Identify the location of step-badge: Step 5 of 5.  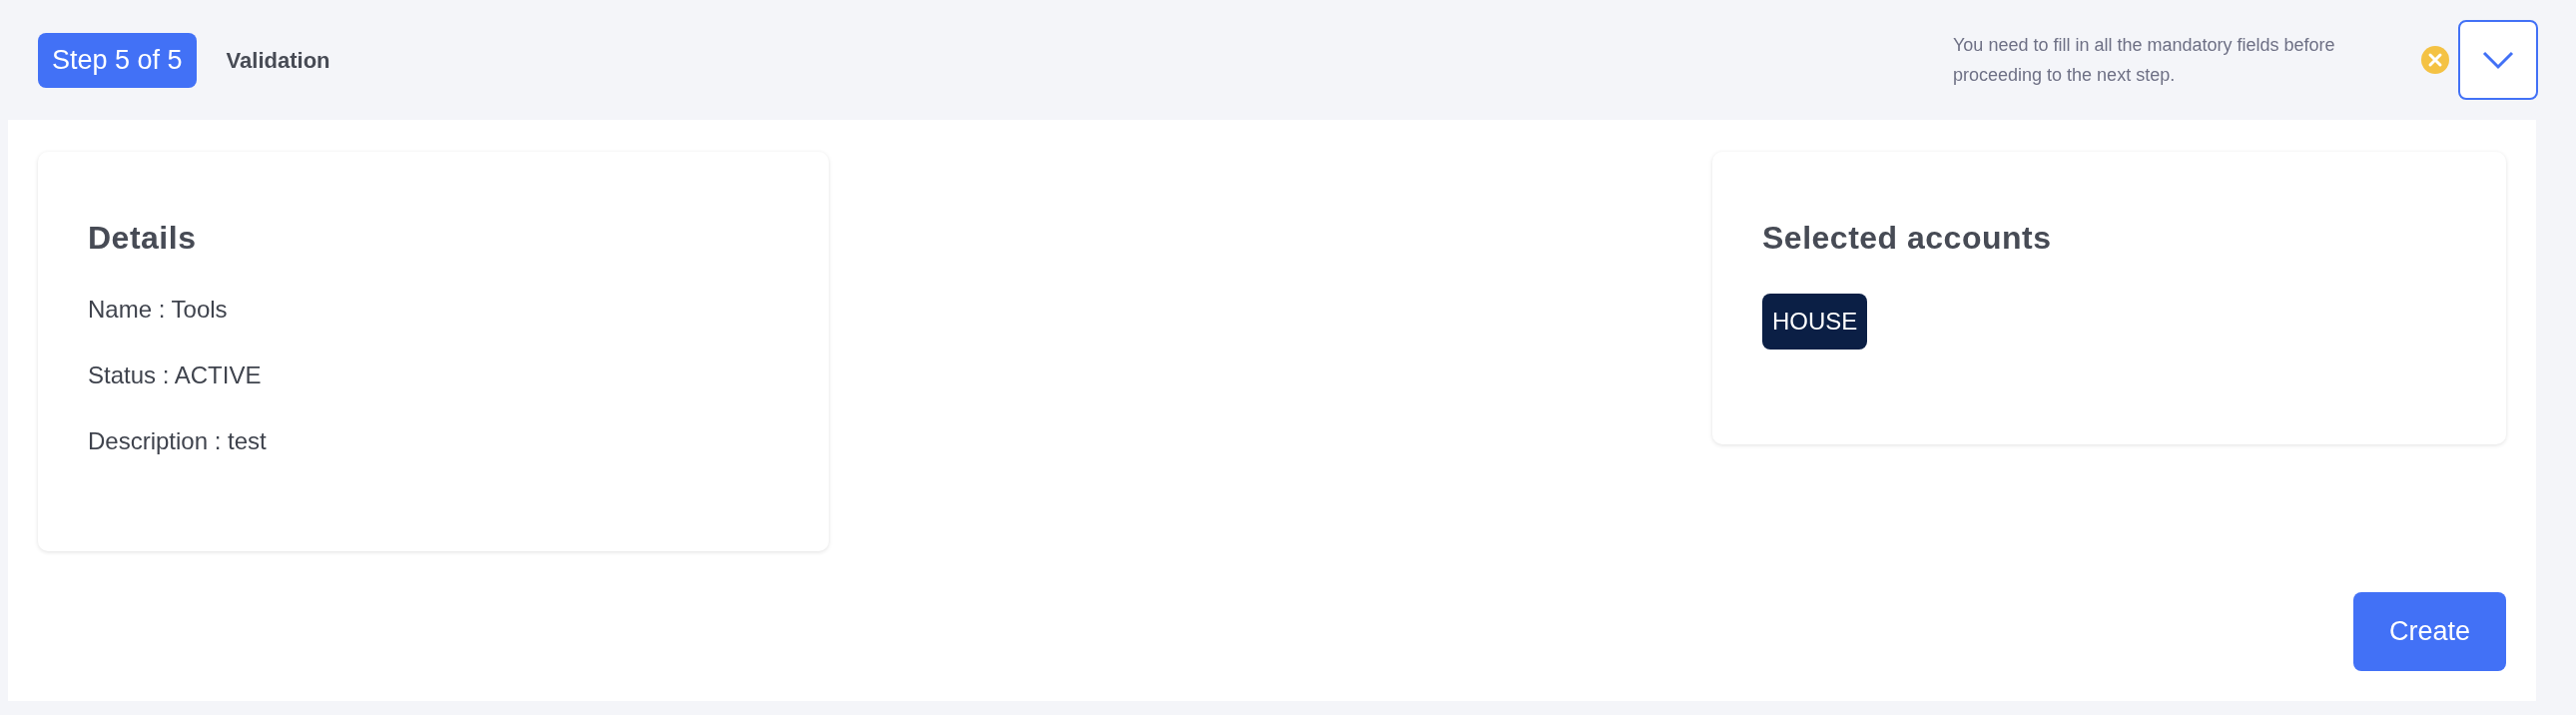
(117, 60).